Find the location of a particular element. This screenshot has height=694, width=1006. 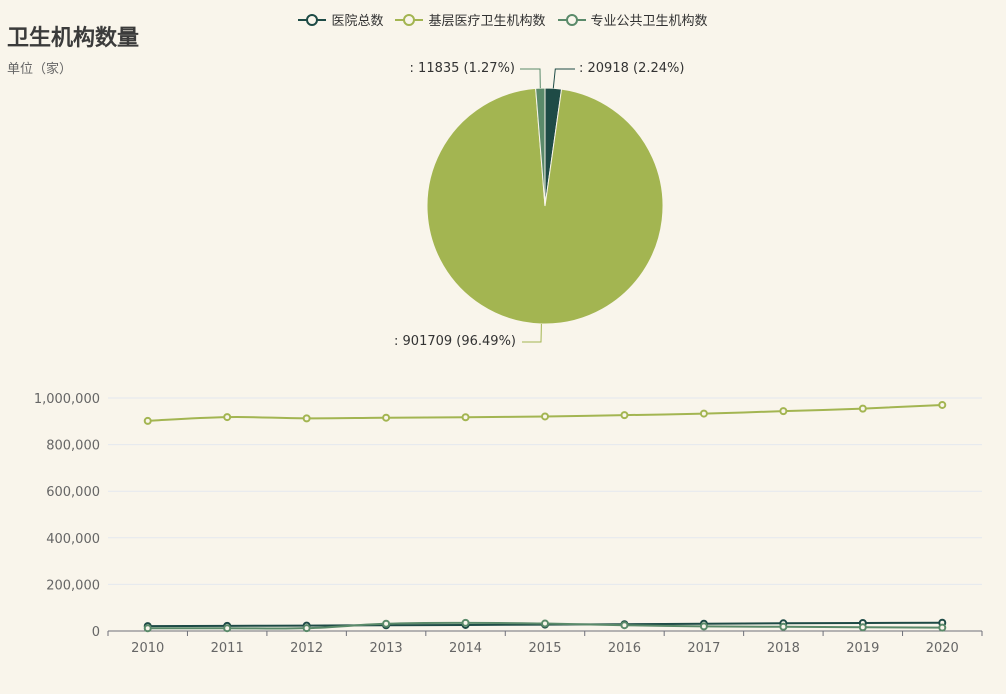

x-tick-label: 2010 is located at coordinates (147, 648).